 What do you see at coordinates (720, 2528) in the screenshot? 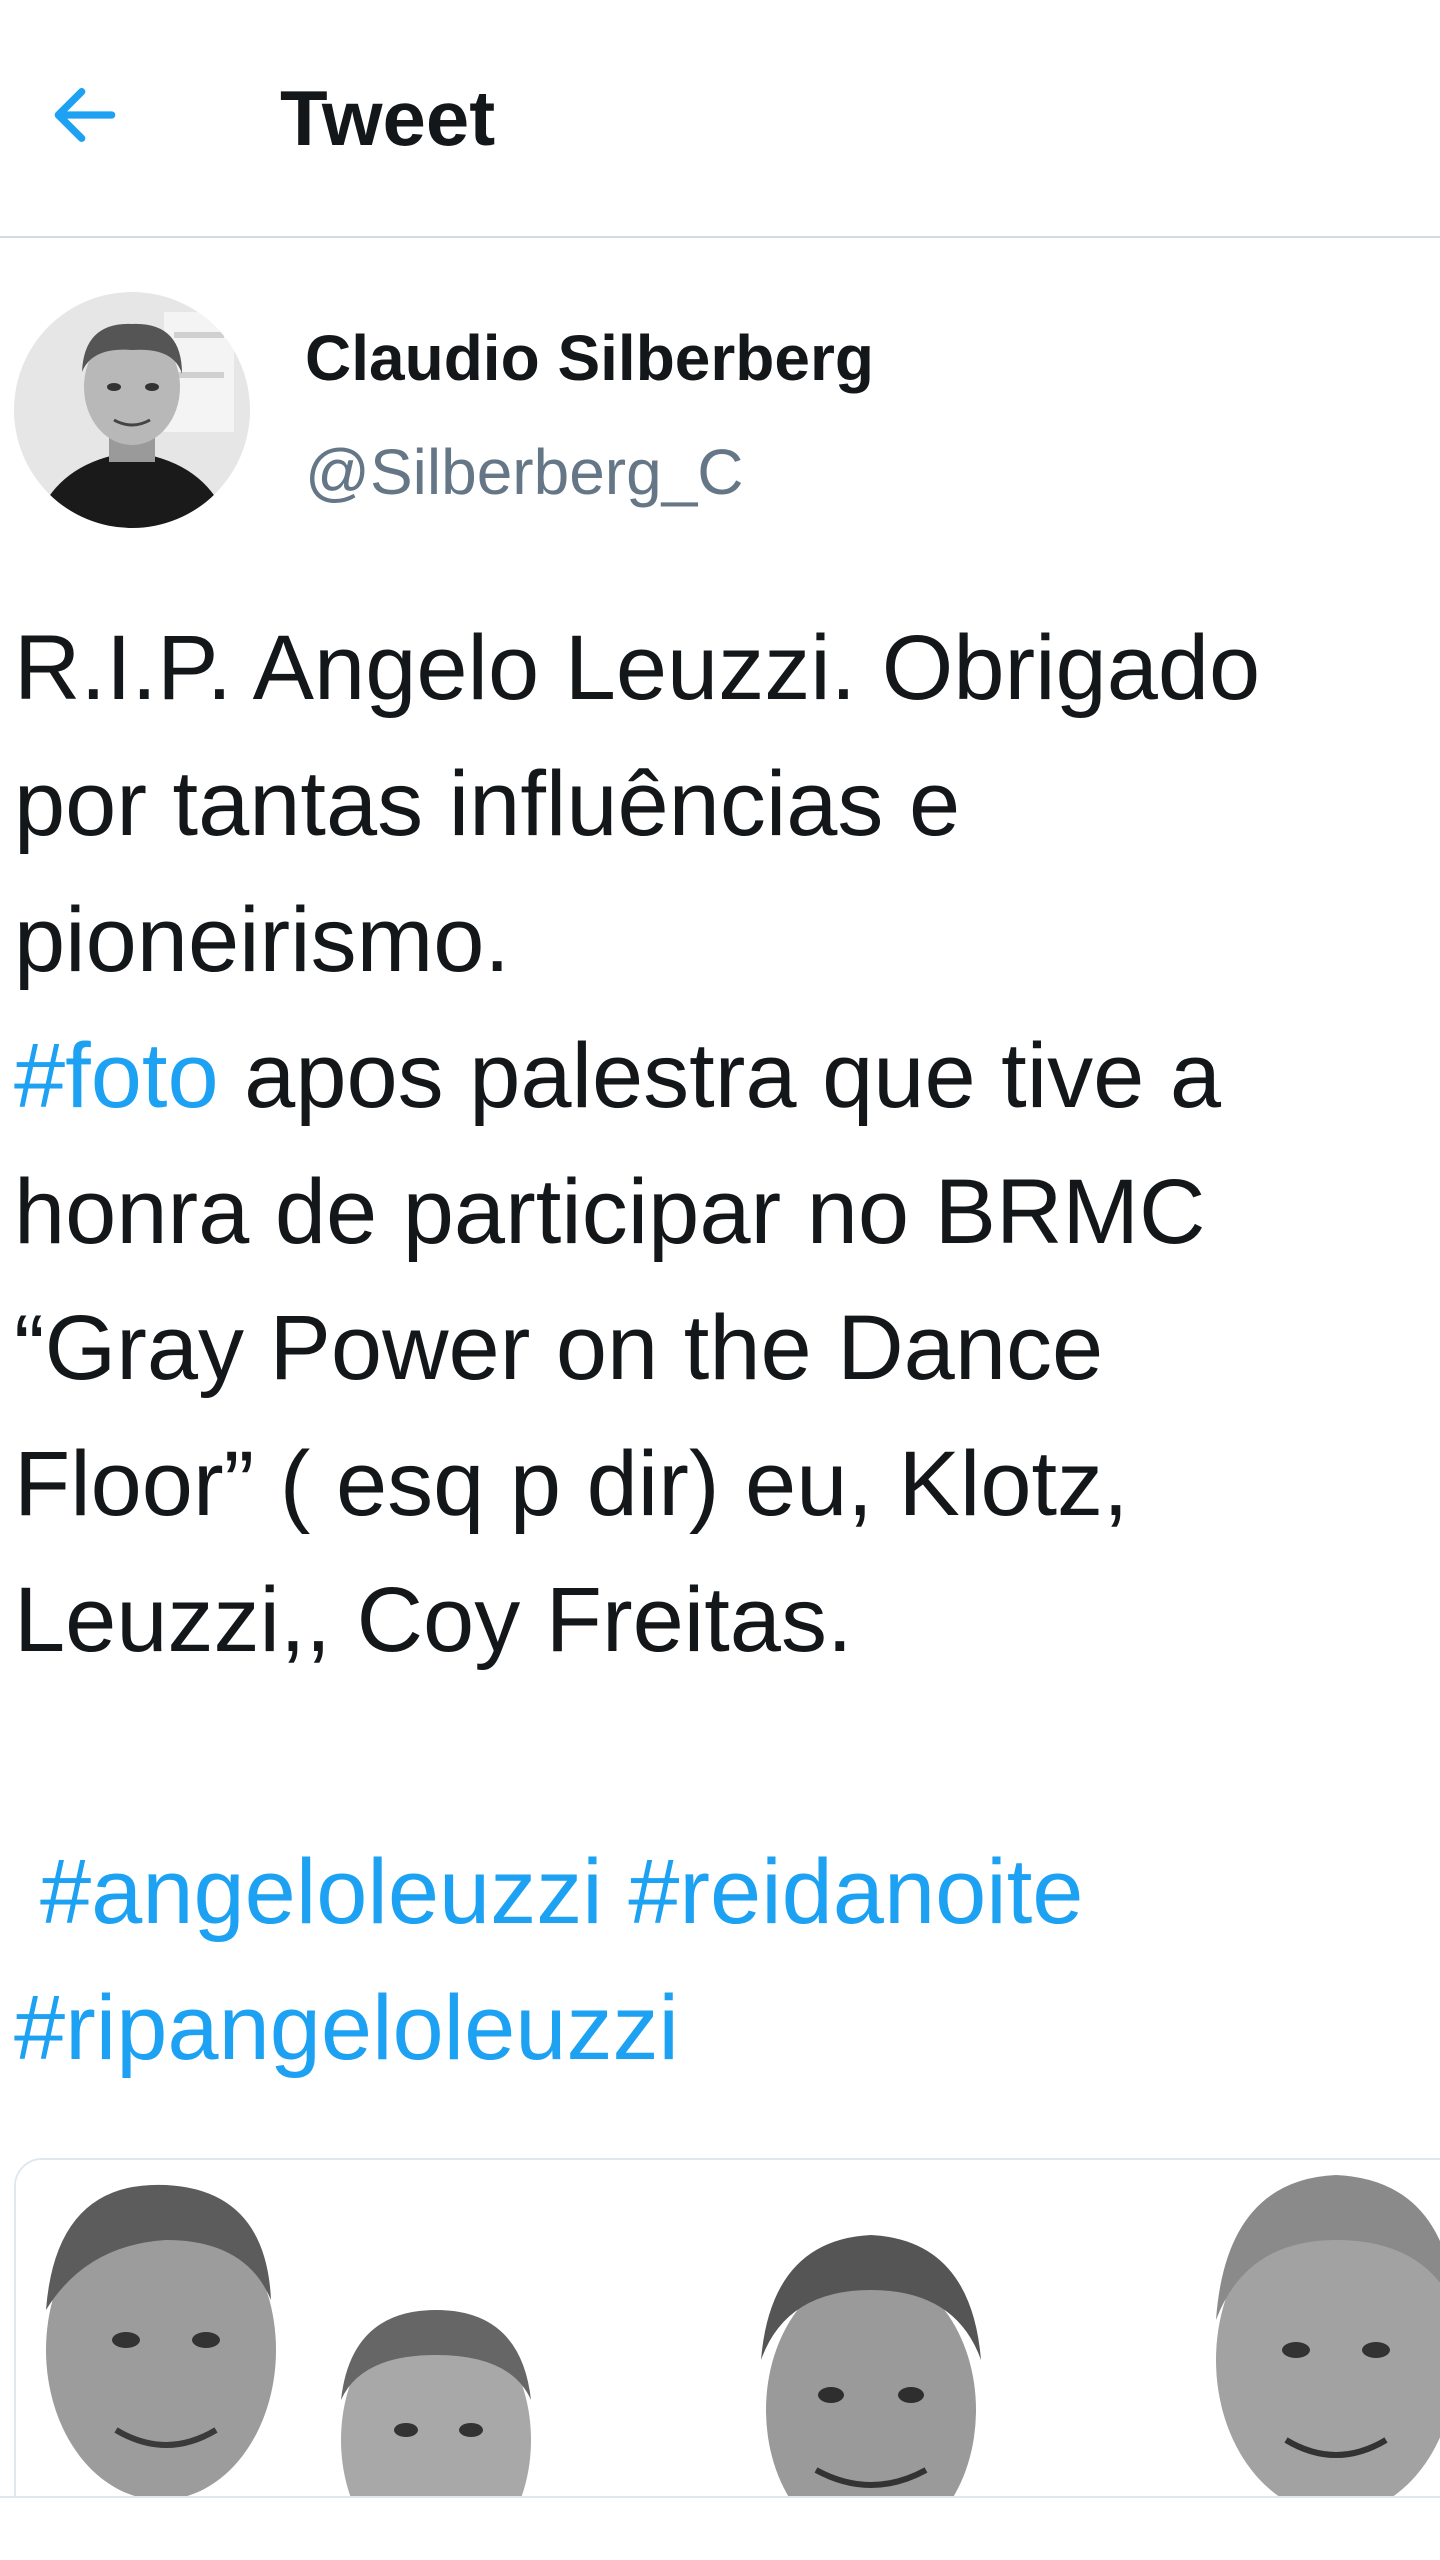
I see `bottom-bar` at bounding box center [720, 2528].